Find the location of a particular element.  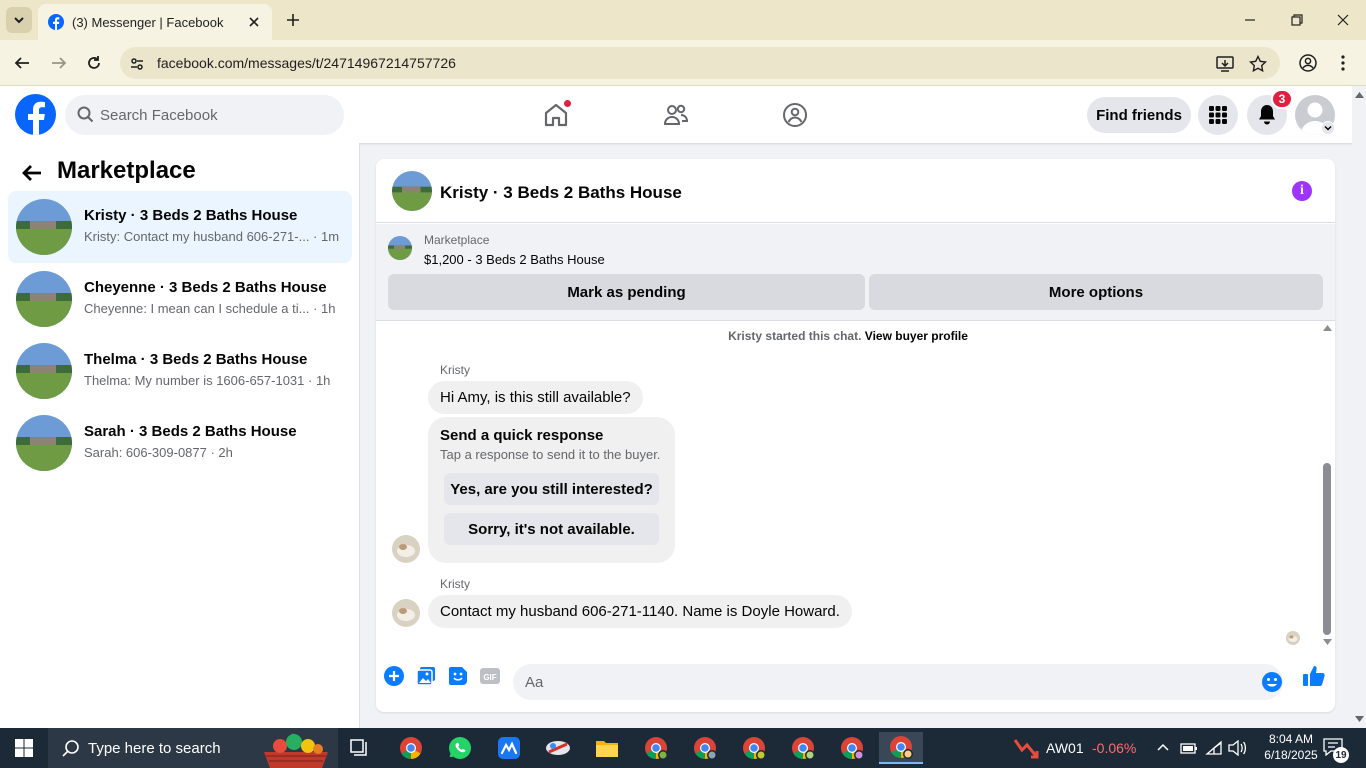

reload-button is located at coordinates (94, 63).